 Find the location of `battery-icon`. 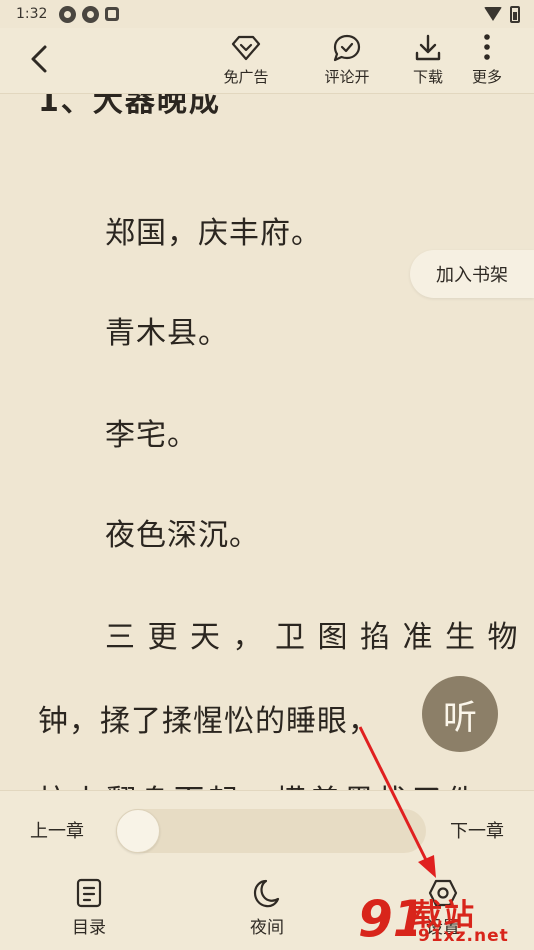

battery-icon is located at coordinates (515, 14).